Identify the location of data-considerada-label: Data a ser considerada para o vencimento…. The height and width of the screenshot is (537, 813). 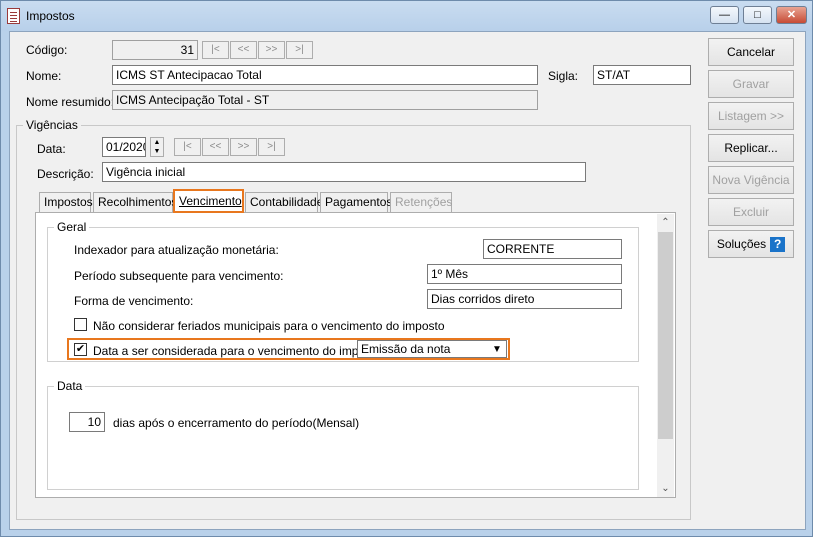
(239, 351).